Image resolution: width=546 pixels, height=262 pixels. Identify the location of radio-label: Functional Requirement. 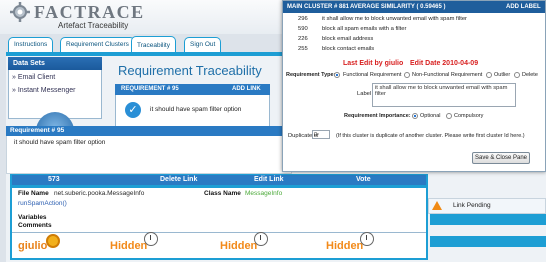
(372, 75).